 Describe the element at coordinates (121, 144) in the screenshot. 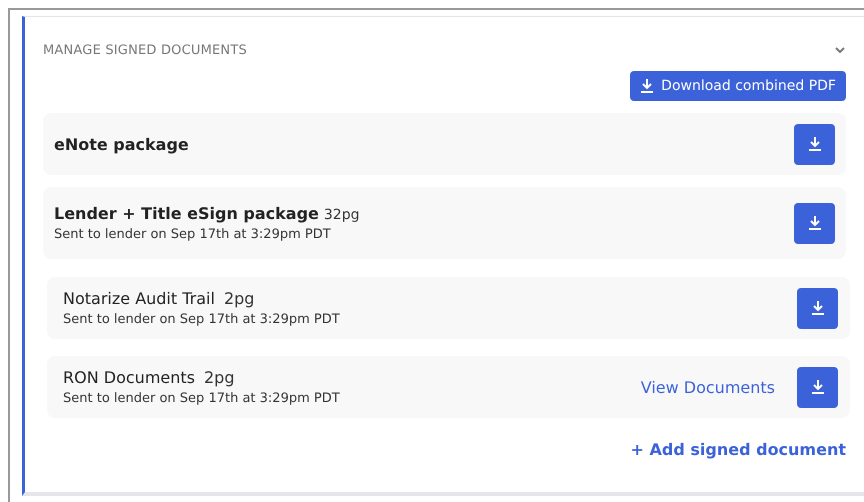

I see `document-name: eNote package` at that location.